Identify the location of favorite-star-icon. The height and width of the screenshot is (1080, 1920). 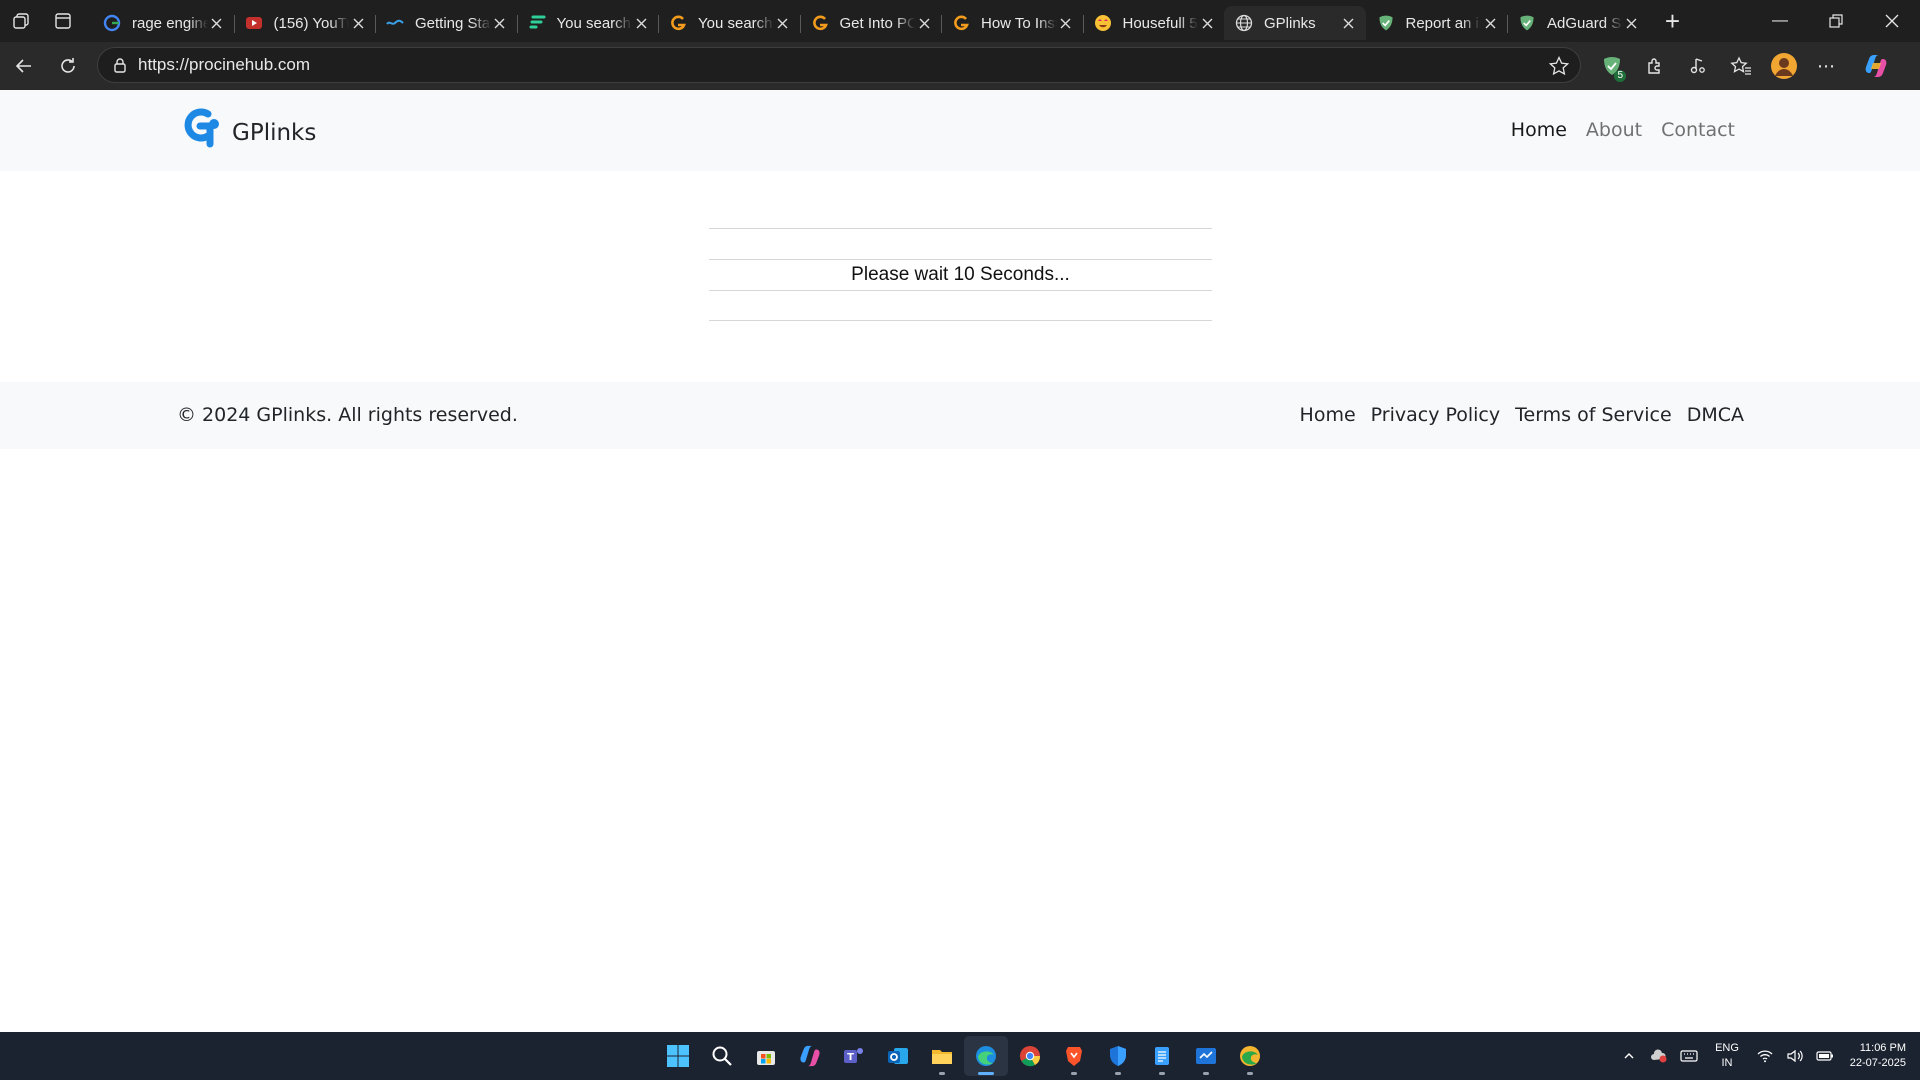
(1559, 66).